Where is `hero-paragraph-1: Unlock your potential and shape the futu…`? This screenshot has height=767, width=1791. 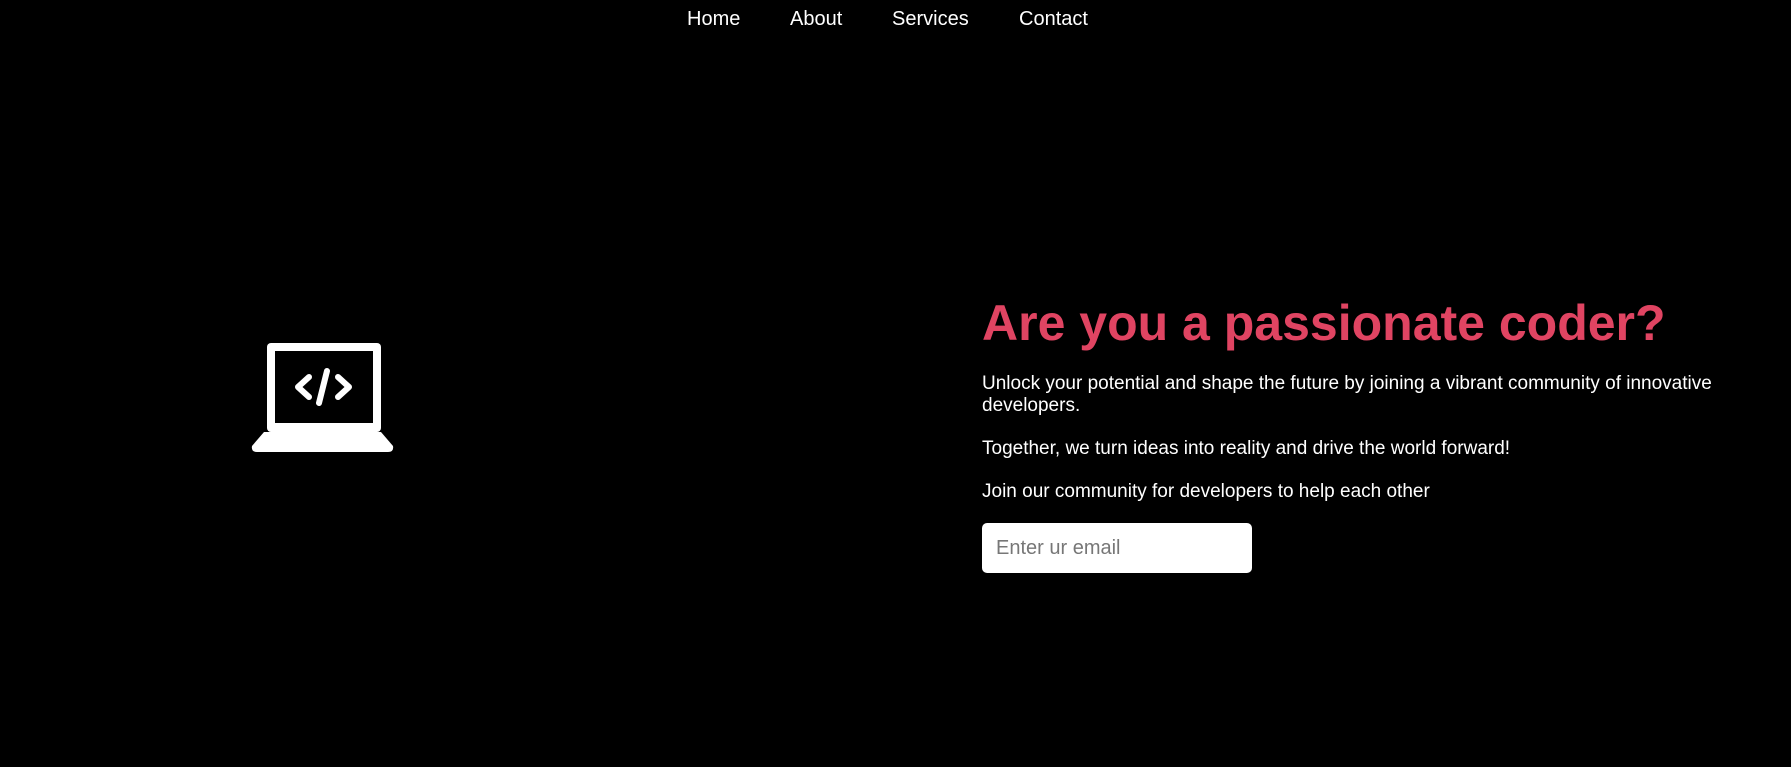 hero-paragraph-1: Unlock your potential and shape the futu… is located at coordinates (1347, 394).